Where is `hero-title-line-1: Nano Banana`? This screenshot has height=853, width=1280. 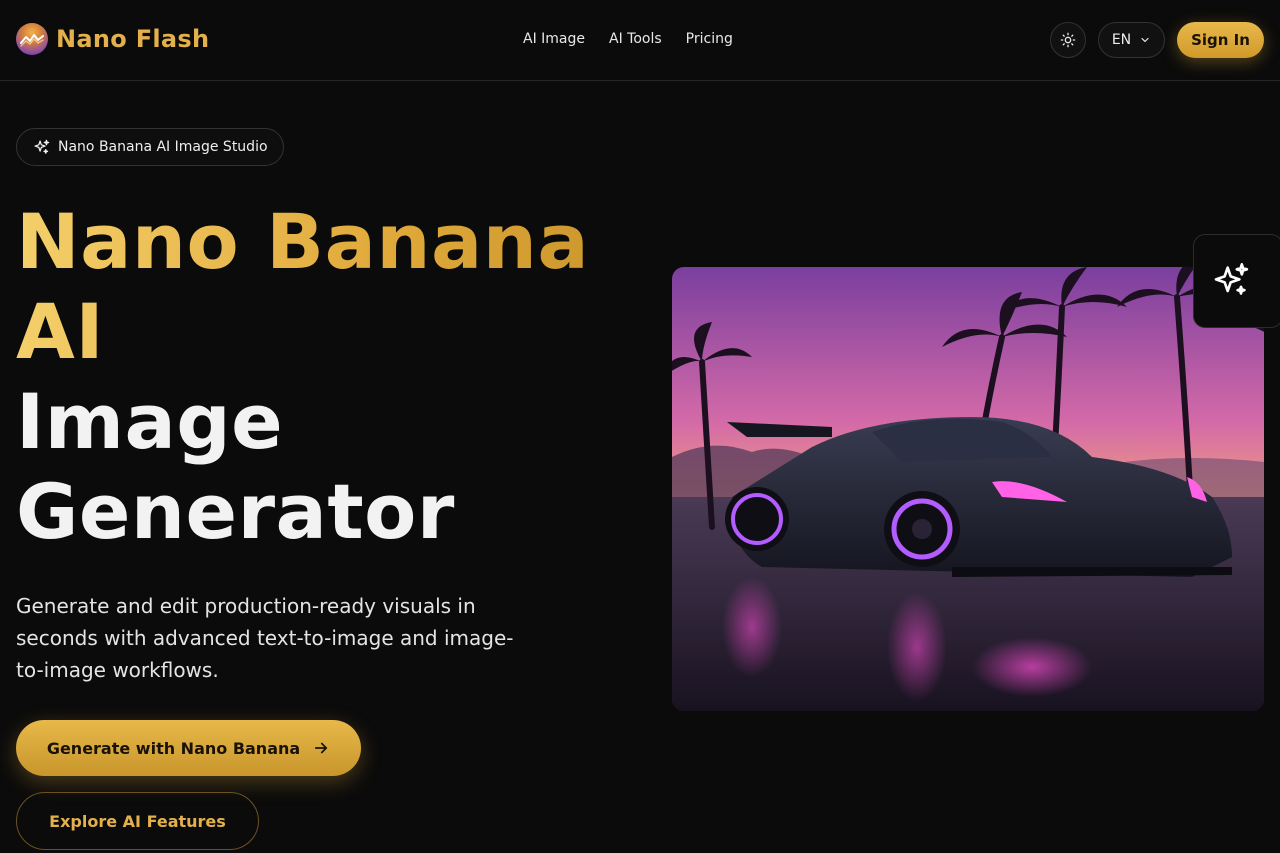
hero-title-line-1: Nano Banana is located at coordinates (326, 242).